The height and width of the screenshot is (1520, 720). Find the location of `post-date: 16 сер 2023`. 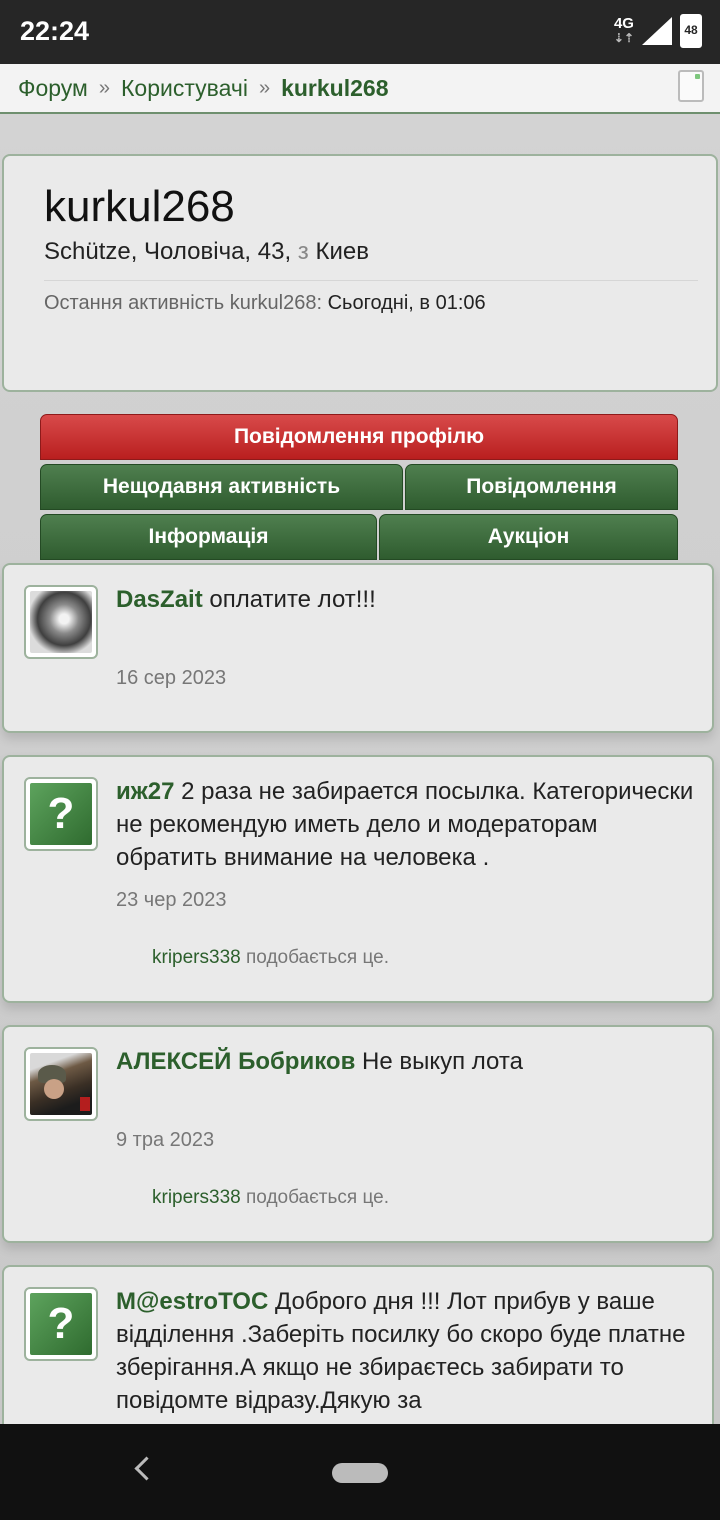

post-date: 16 сер 2023 is located at coordinates (171, 678).